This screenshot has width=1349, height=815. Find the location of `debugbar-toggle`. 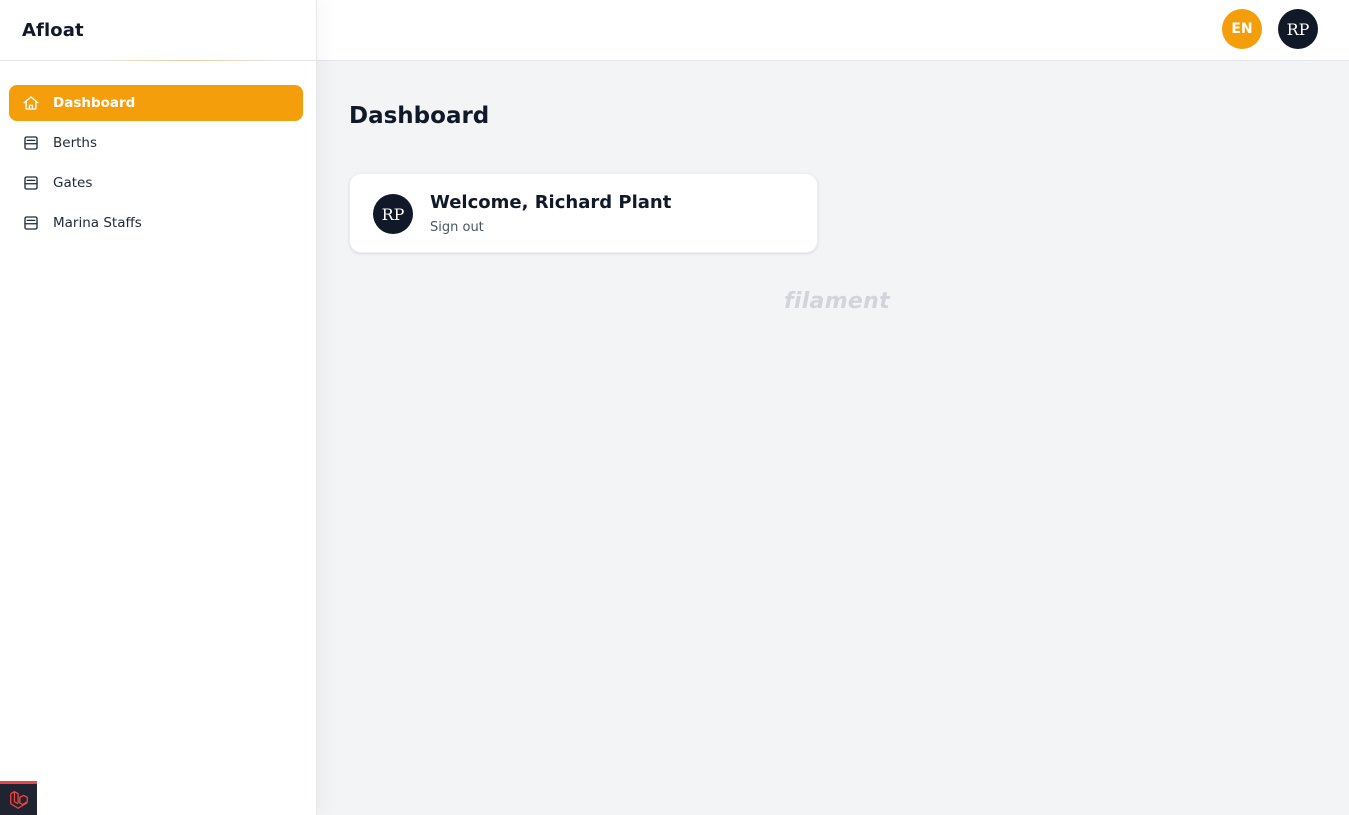

debugbar-toggle is located at coordinates (18, 798).